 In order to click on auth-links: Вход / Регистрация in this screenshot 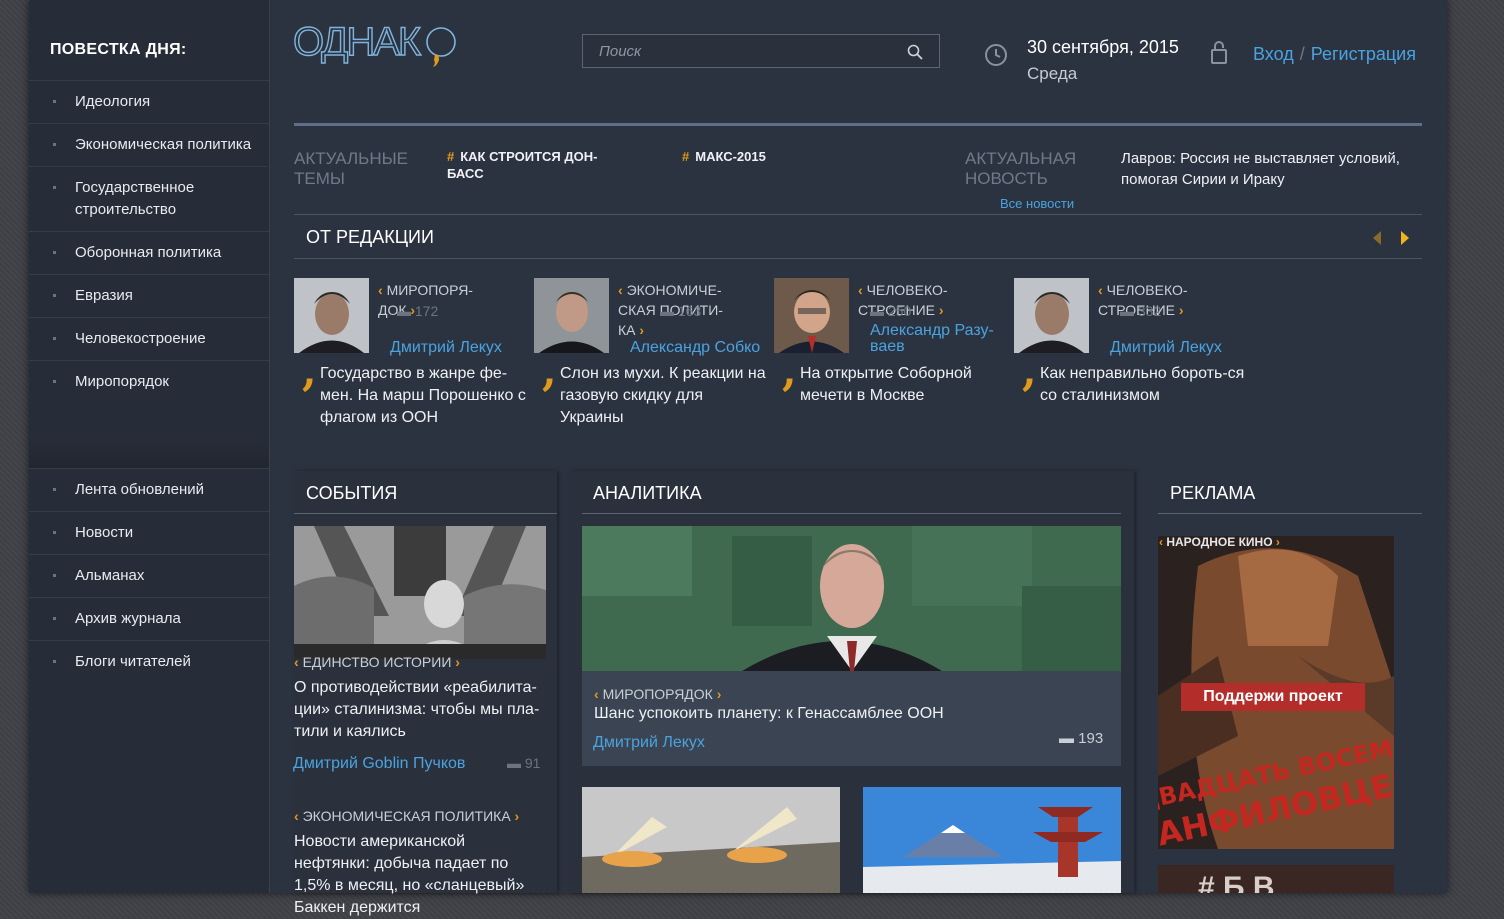, I will do `click(1334, 54)`.